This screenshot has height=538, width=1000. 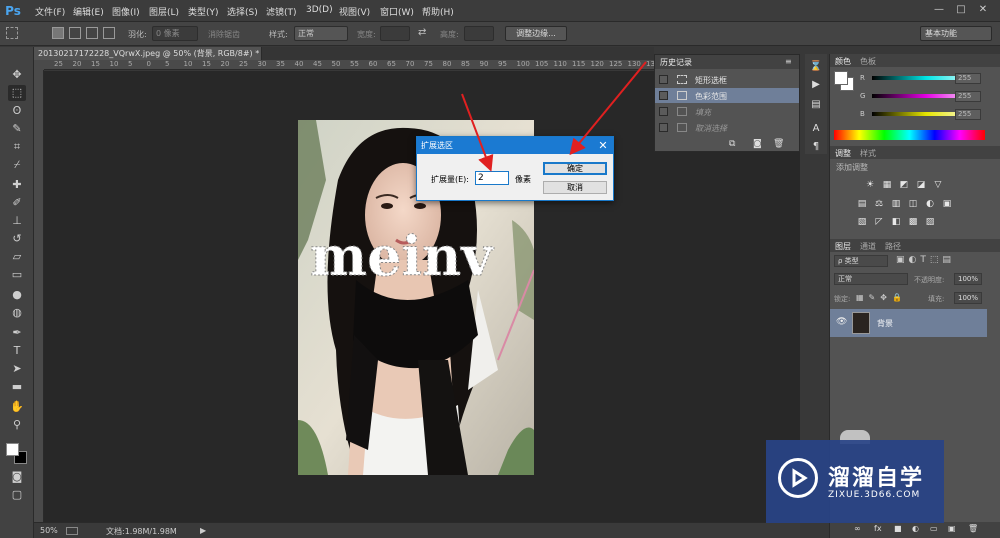 What do you see at coordinates (17, 129) in the screenshot?
I see `quick-select-tool-icon: ✎` at bounding box center [17, 129].